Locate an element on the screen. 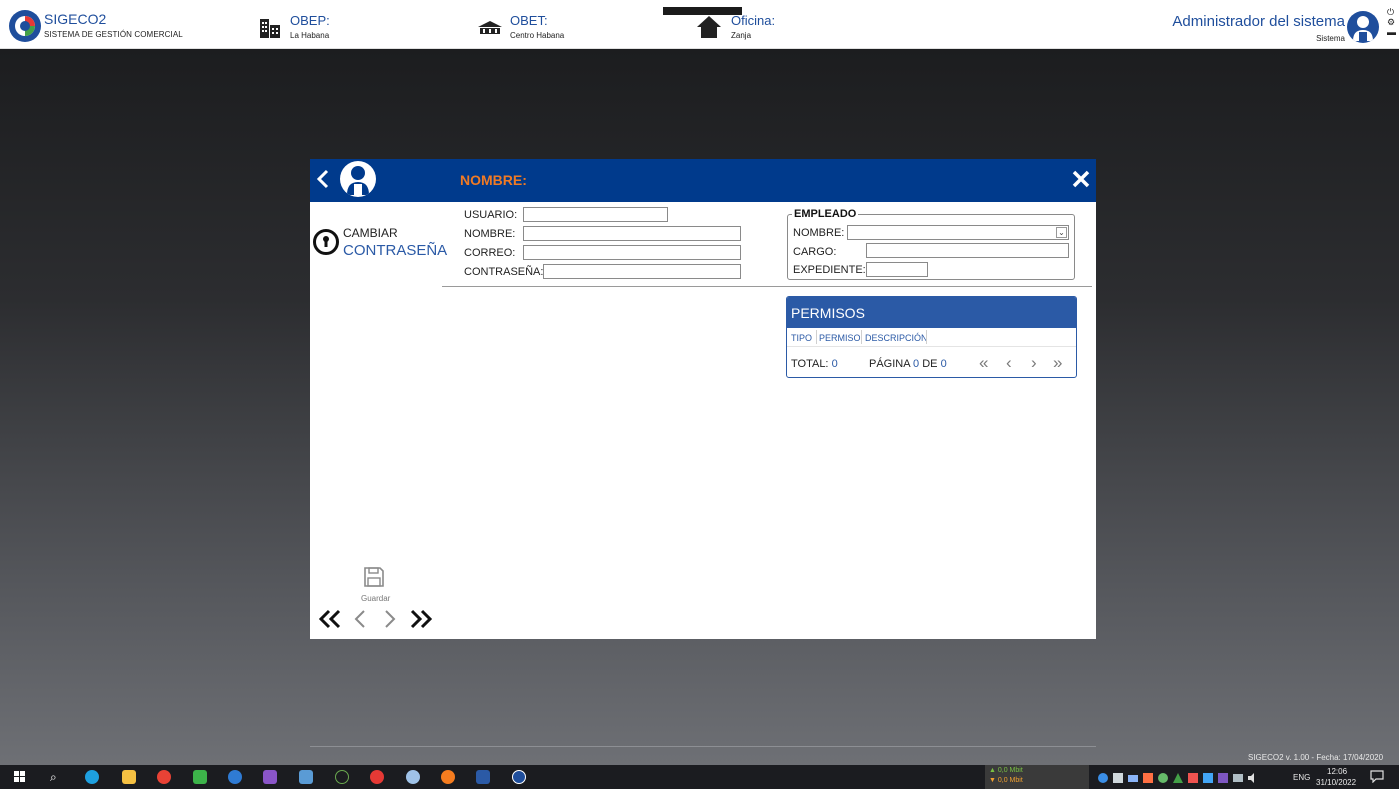  first-page-icon: « is located at coordinates (983, 363).